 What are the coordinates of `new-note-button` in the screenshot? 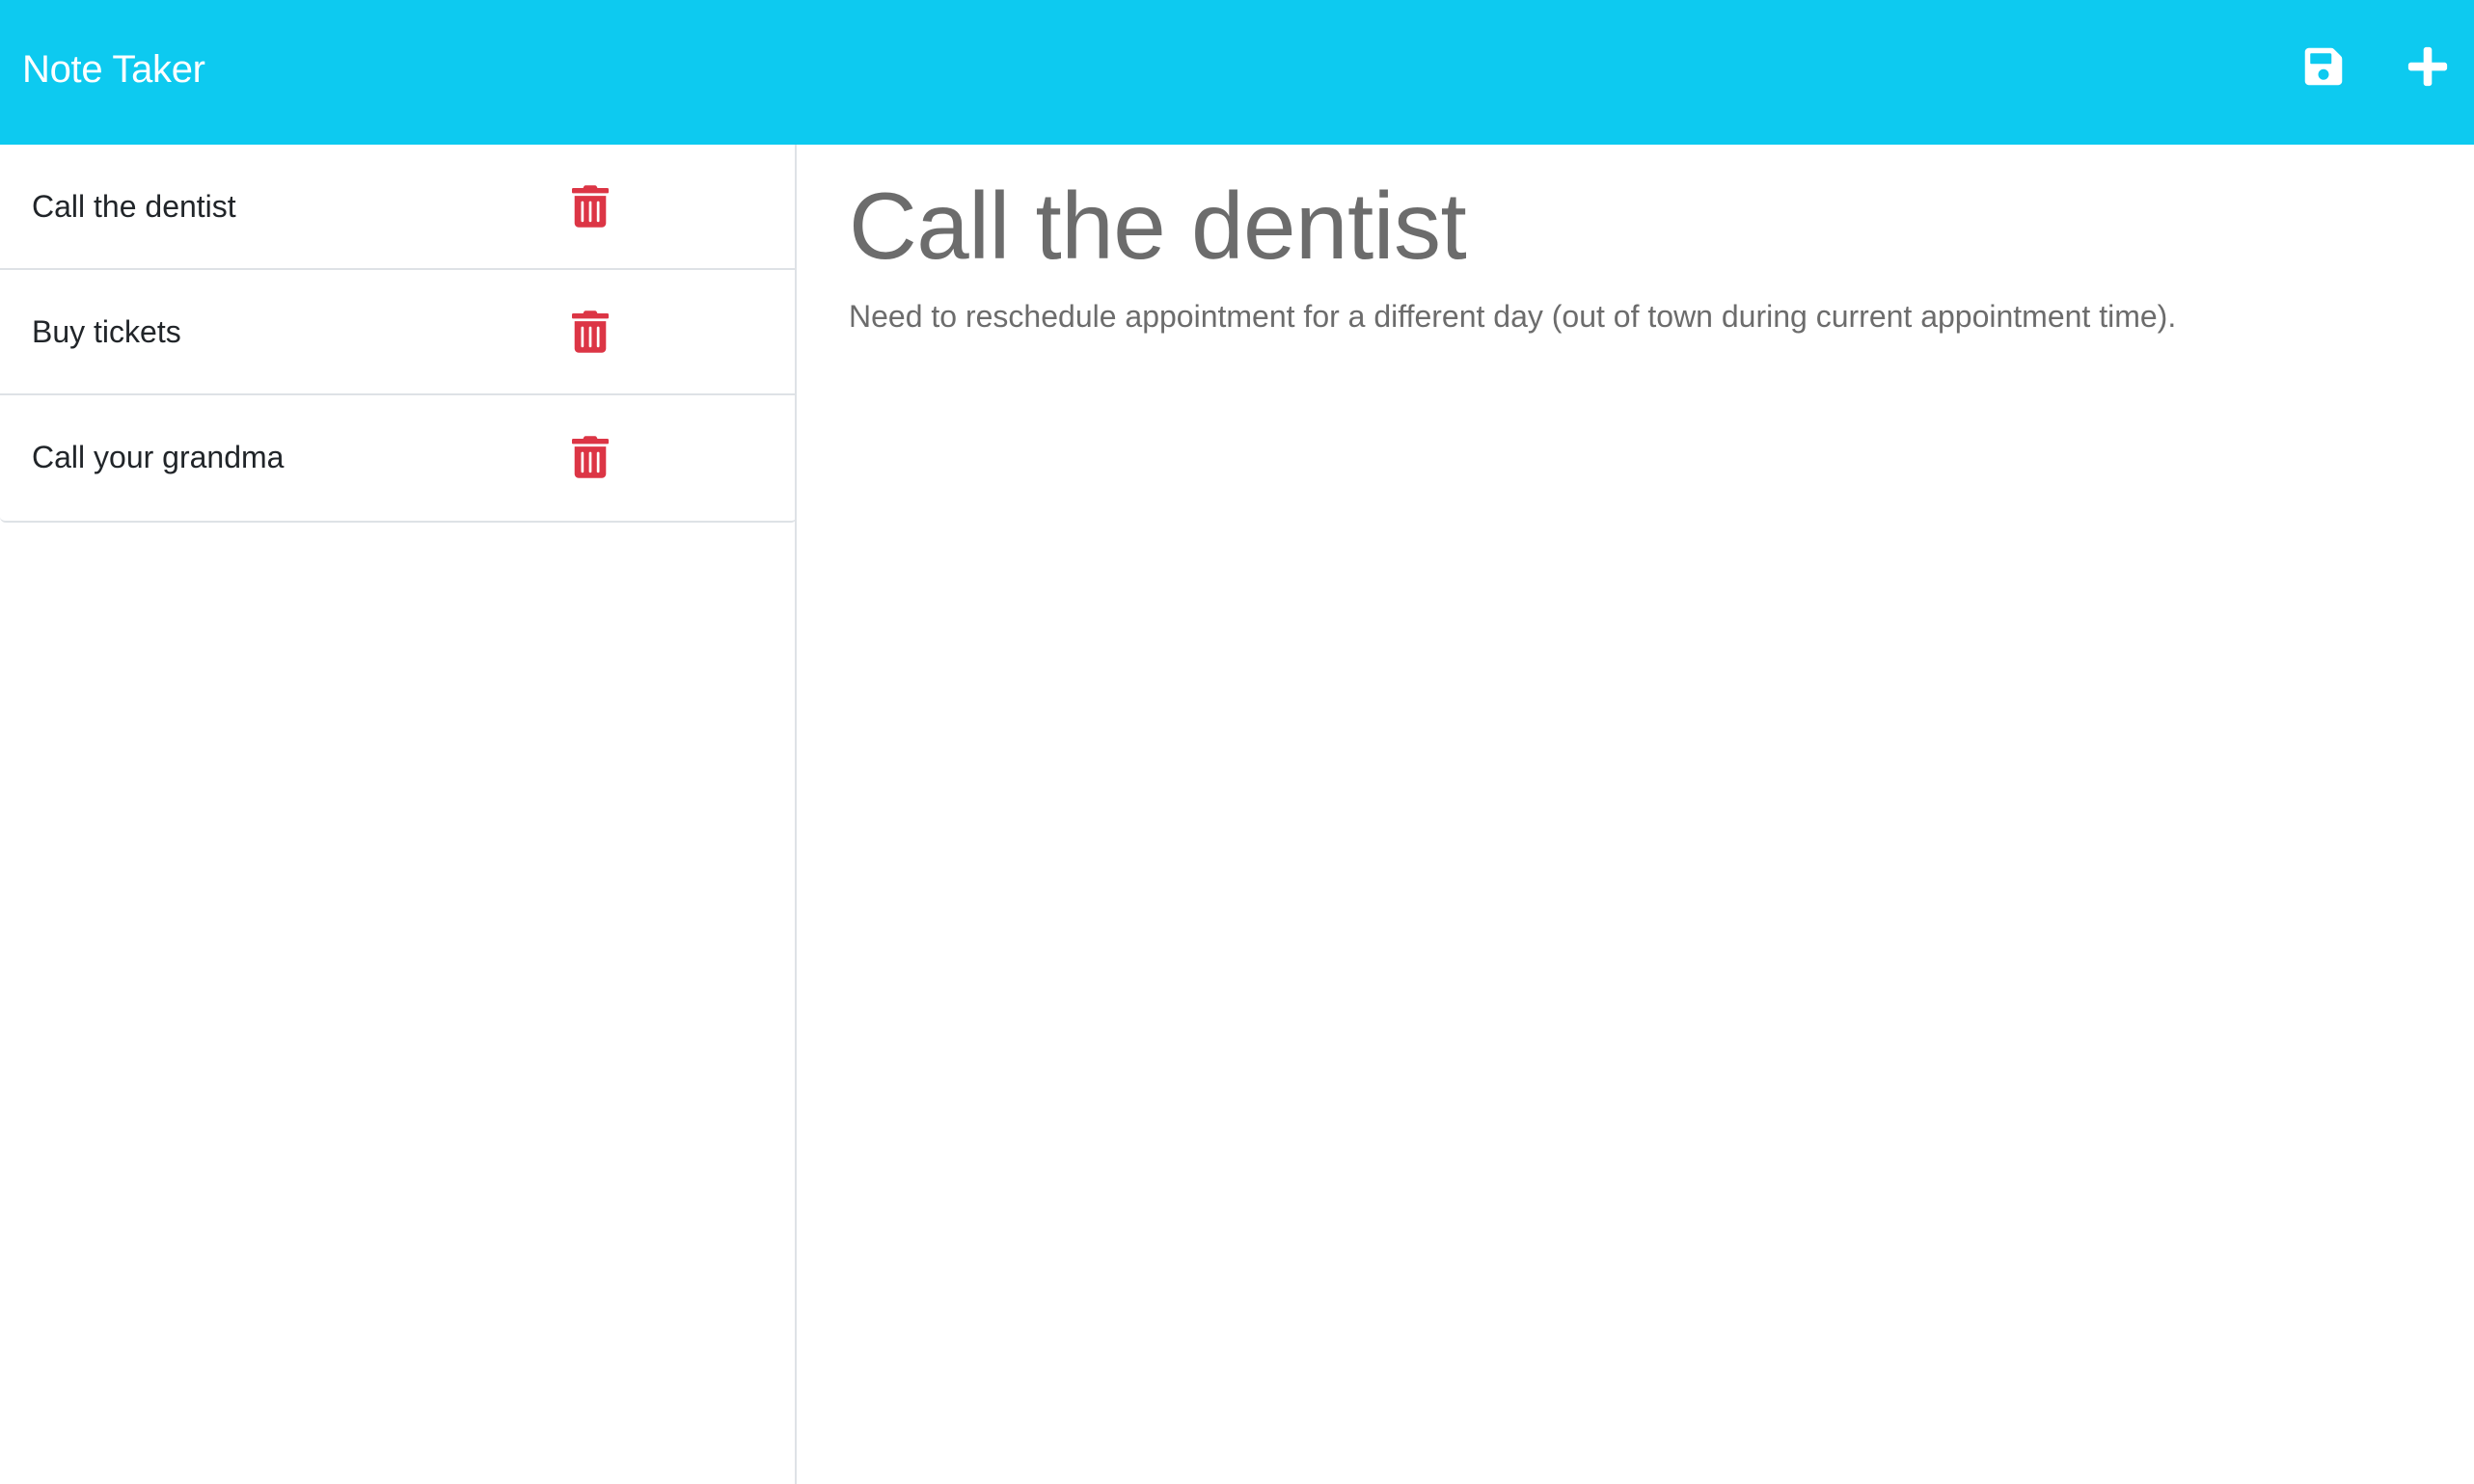 It's located at (2428, 66).